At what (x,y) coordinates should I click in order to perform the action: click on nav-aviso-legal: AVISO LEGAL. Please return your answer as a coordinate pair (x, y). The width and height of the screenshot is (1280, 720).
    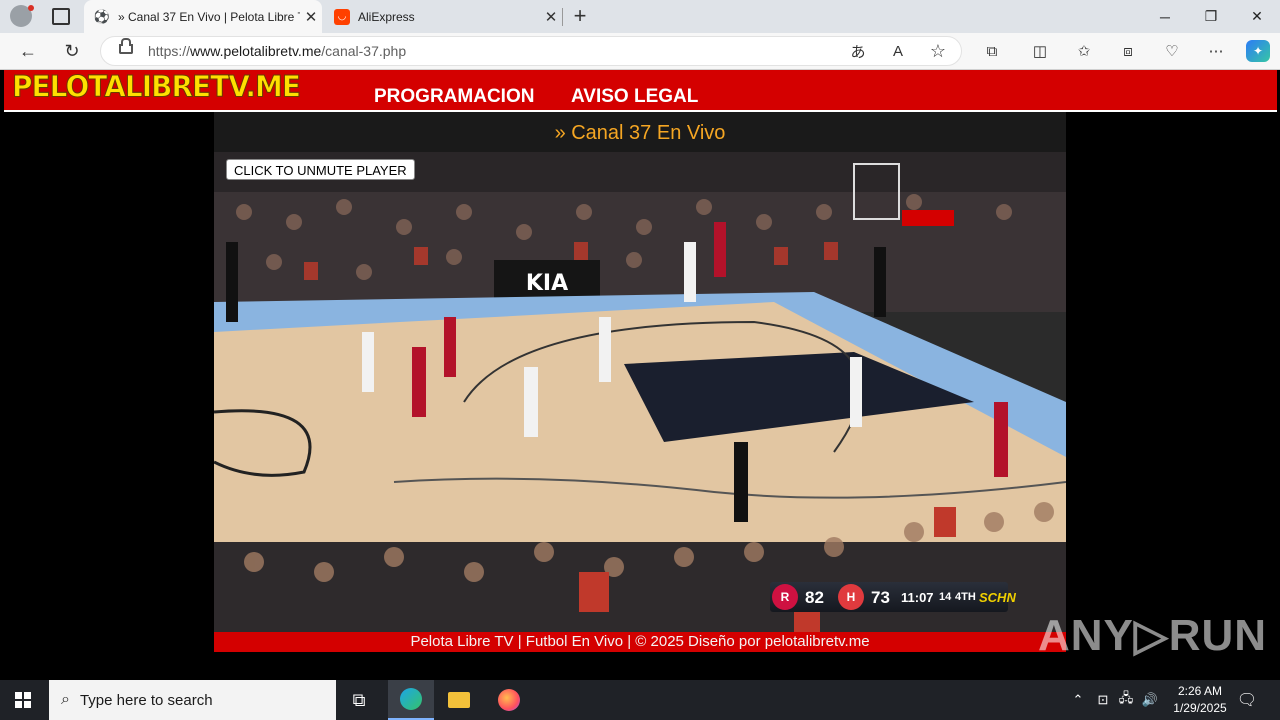
    Looking at the image, I should click on (634, 97).